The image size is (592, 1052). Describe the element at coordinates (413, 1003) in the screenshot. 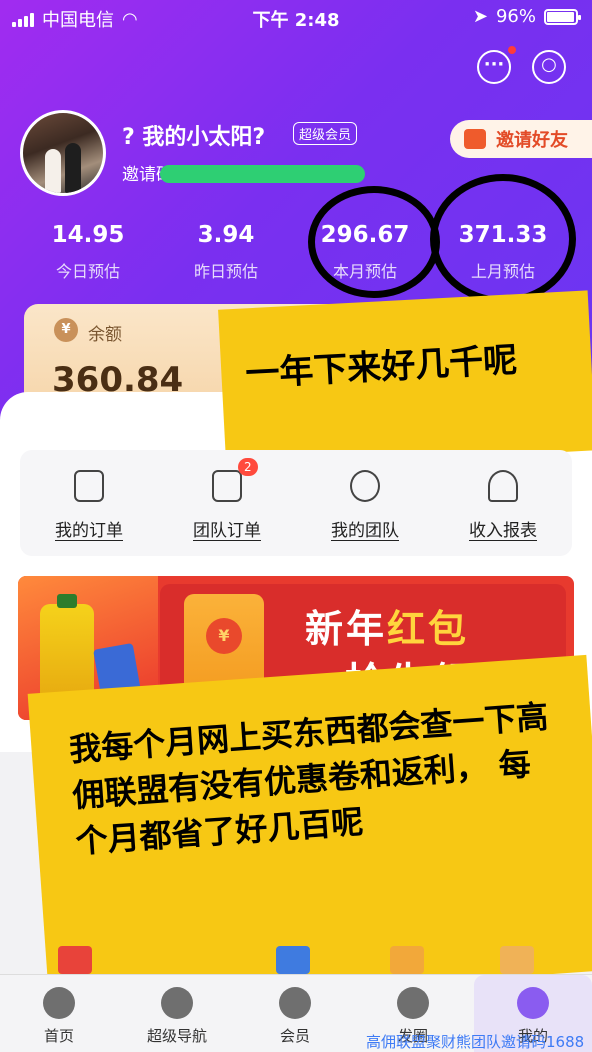

I see `share-circle-icon` at that location.